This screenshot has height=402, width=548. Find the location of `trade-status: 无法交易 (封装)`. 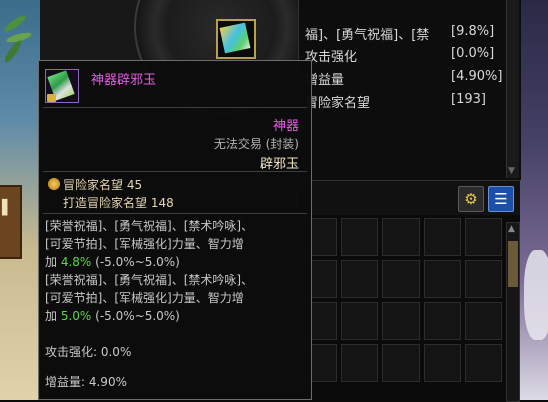

trade-status: 无法交易 (封装) is located at coordinates (256, 144).